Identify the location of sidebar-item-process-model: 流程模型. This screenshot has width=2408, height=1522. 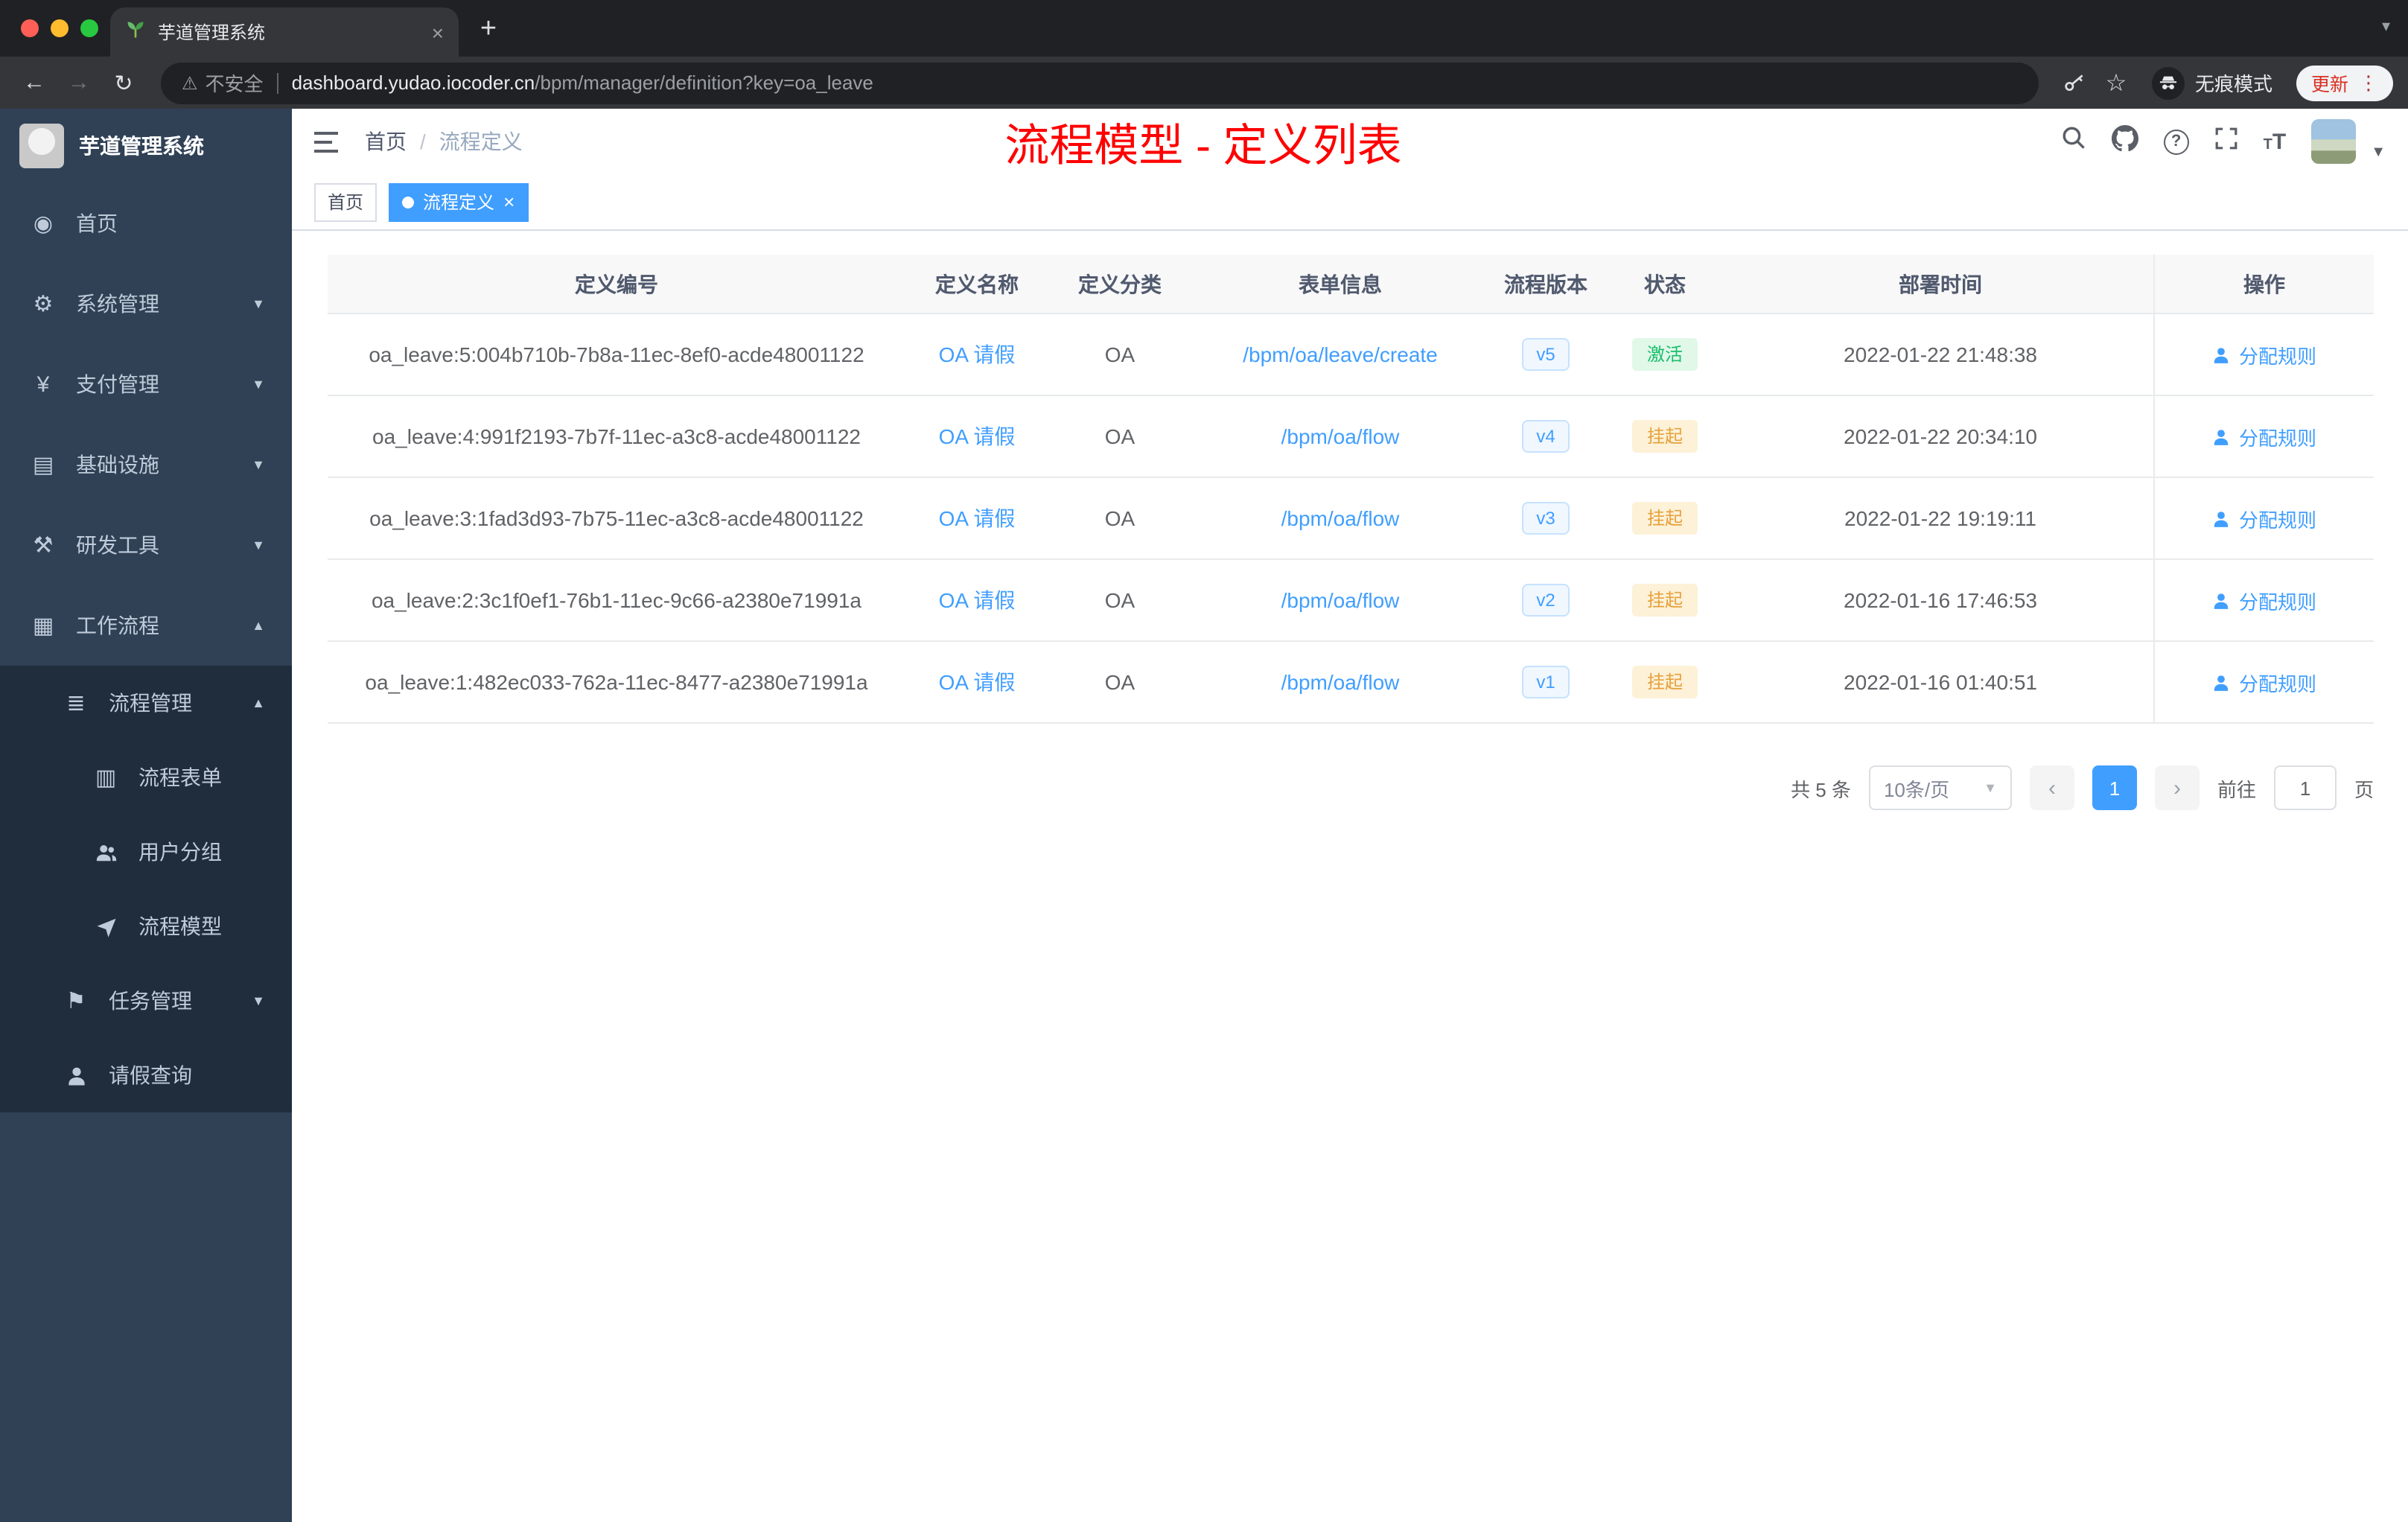
(146, 926).